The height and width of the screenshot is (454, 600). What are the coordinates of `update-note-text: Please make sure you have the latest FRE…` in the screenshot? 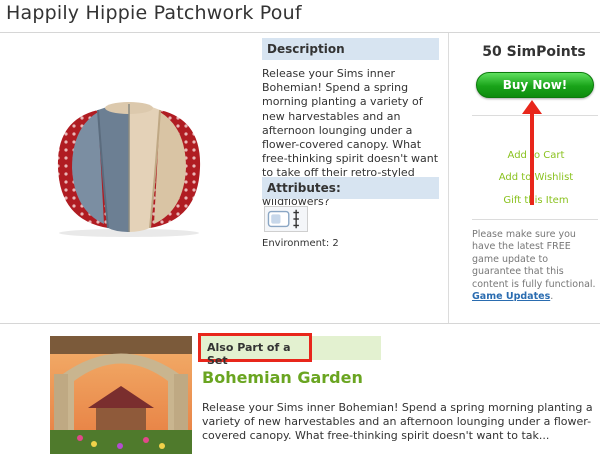 It's located at (534, 259).